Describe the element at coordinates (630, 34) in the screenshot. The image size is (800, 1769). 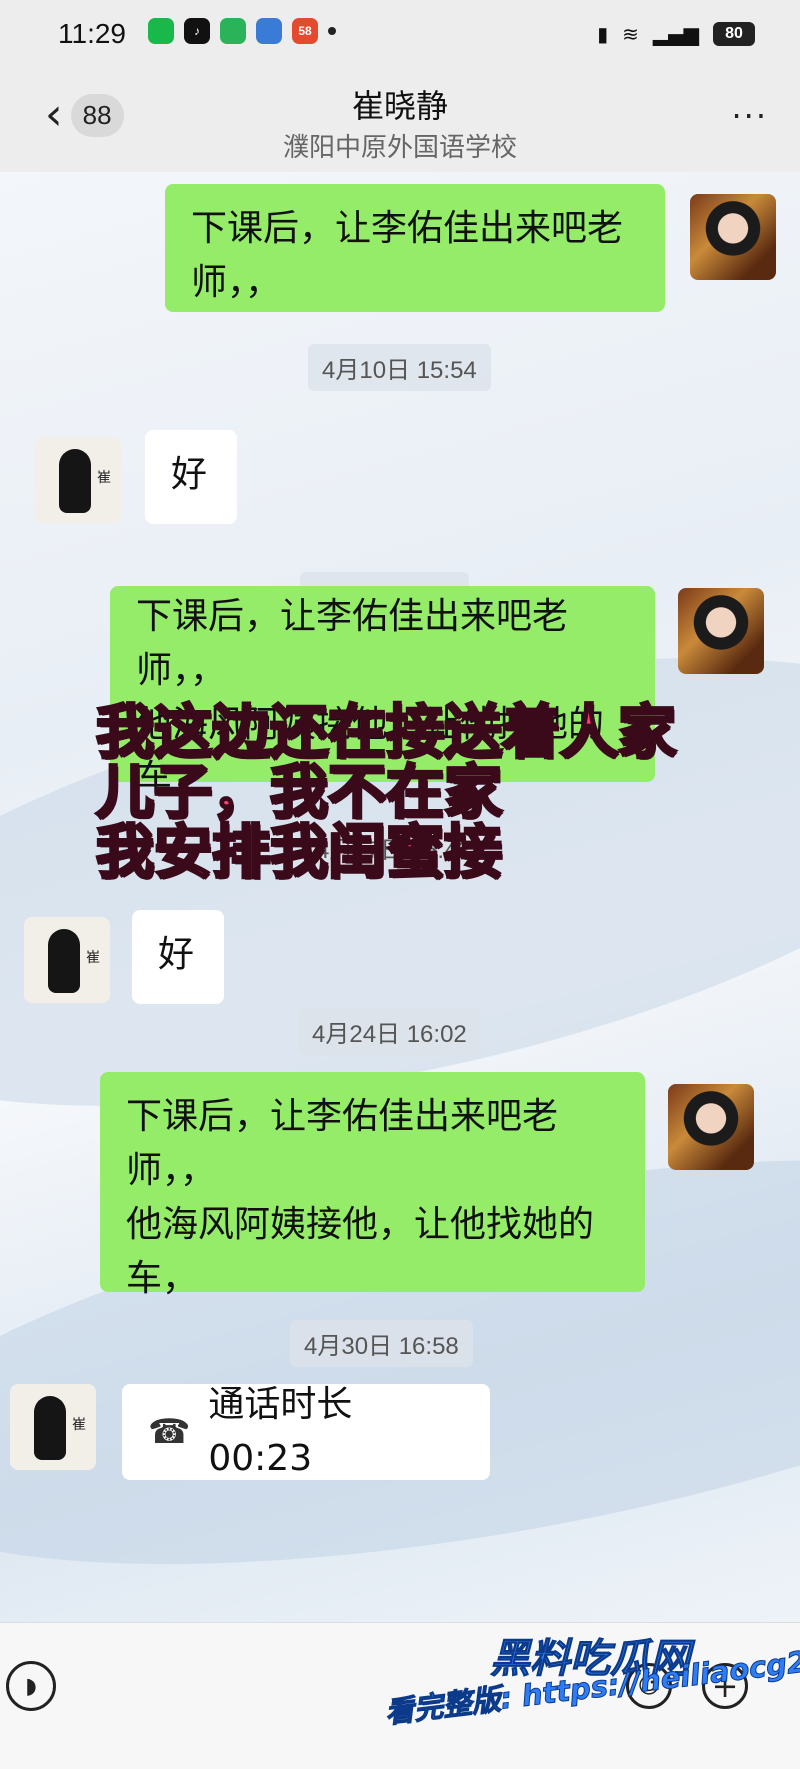
I see `wifi-icon: ≋` at that location.